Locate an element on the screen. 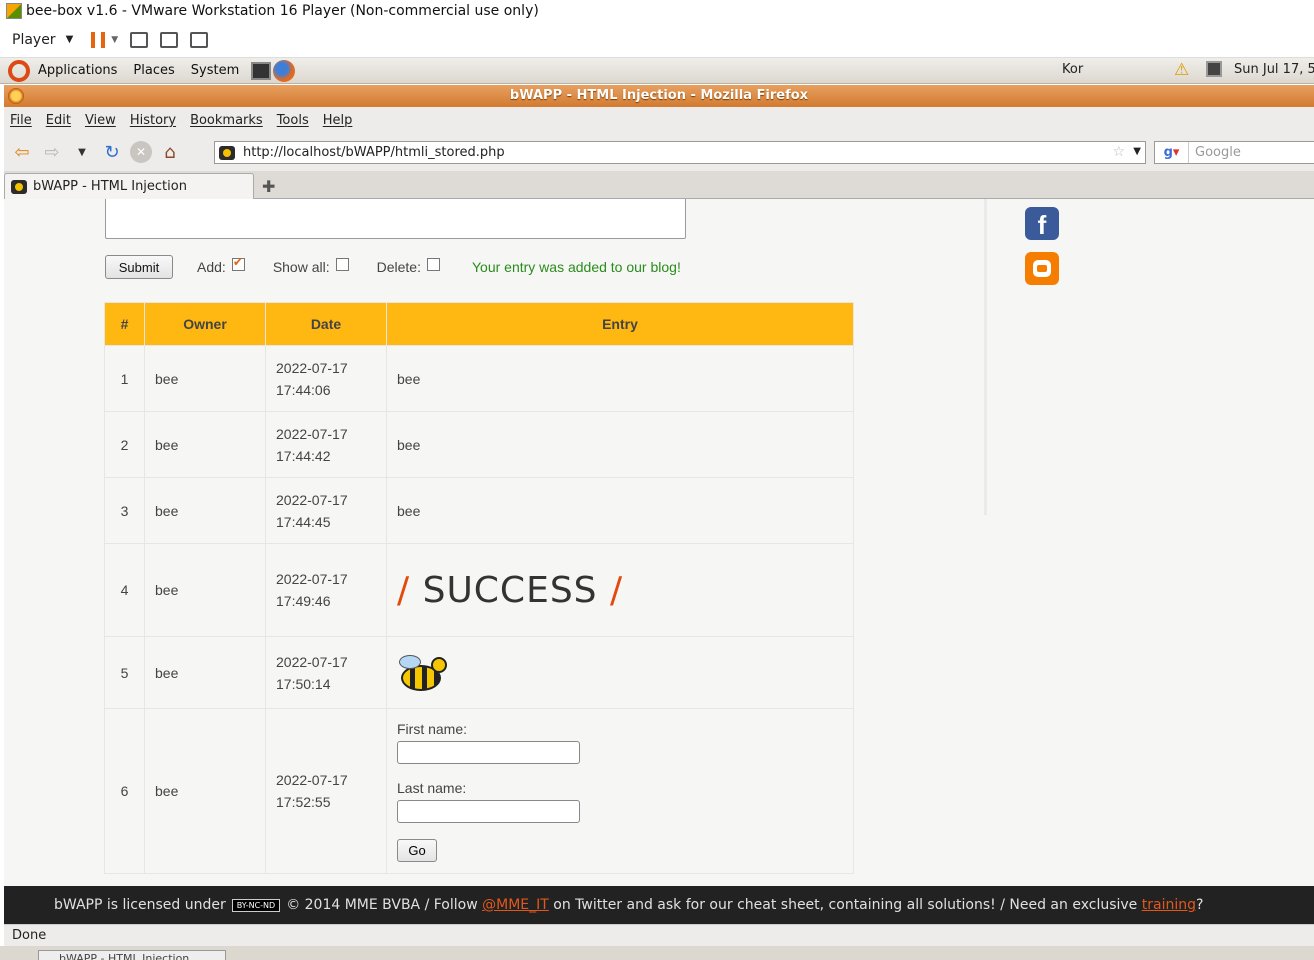 The width and height of the screenshot is (1314, 960). row-date: 2022-07-17 17:52:55 is located at coordinates (326, 791).